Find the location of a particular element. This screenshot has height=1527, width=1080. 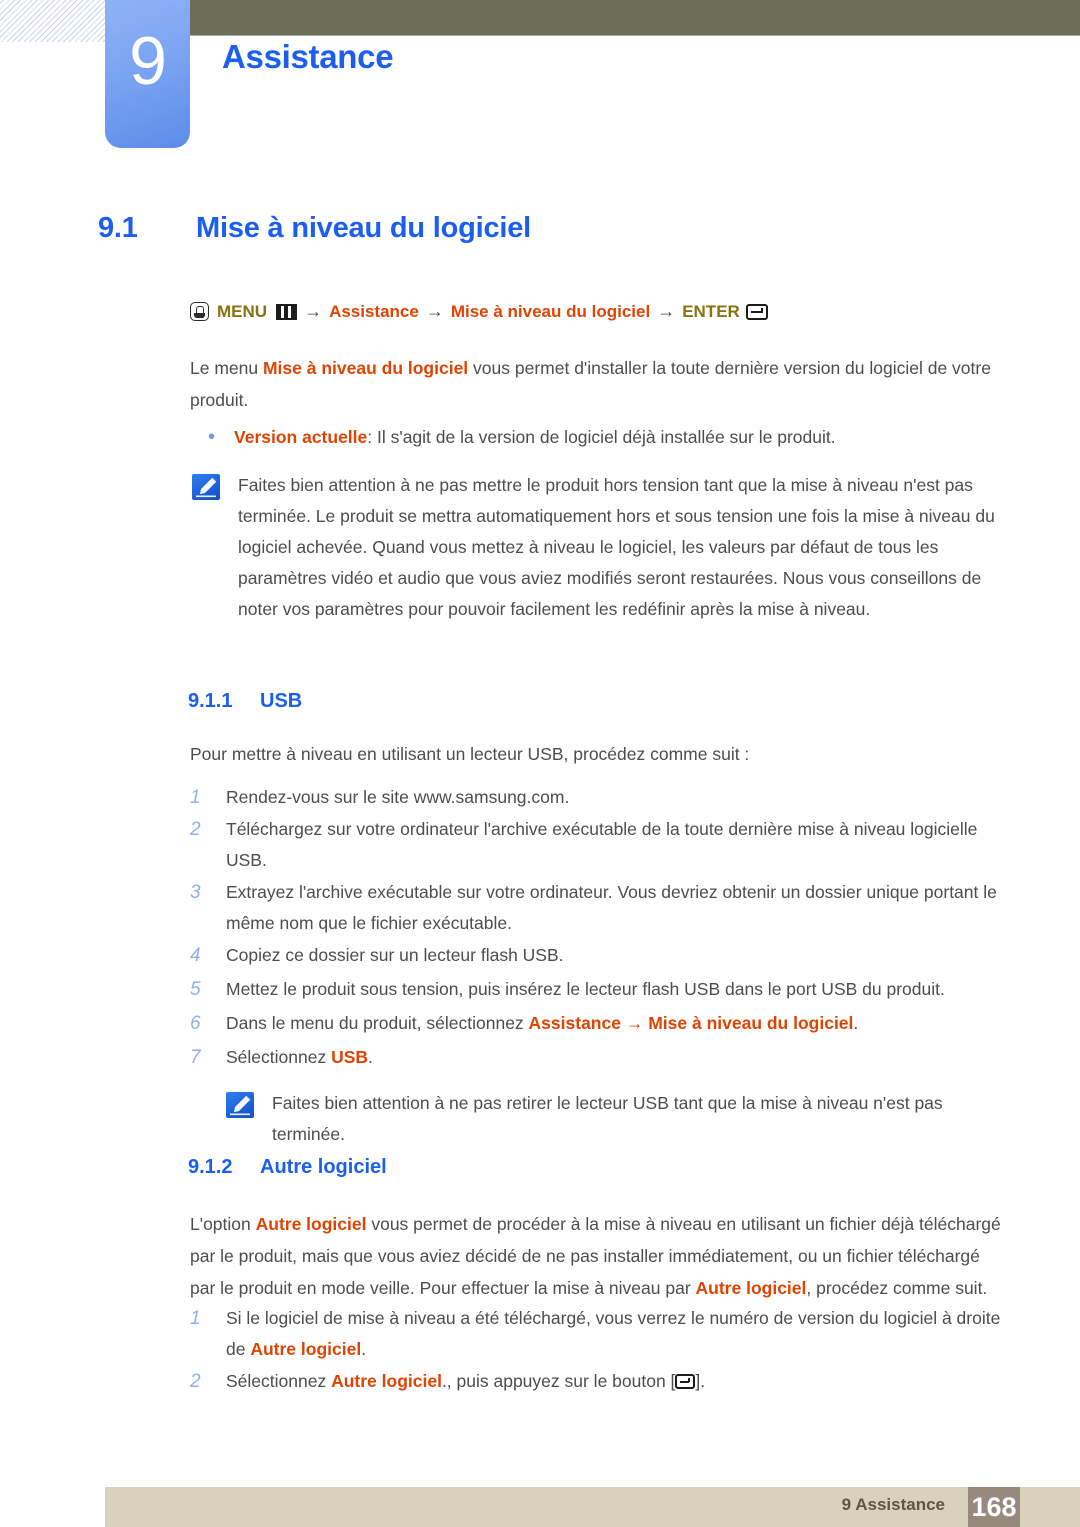

header-hatch-decoration is located at coordinates (54, 21).